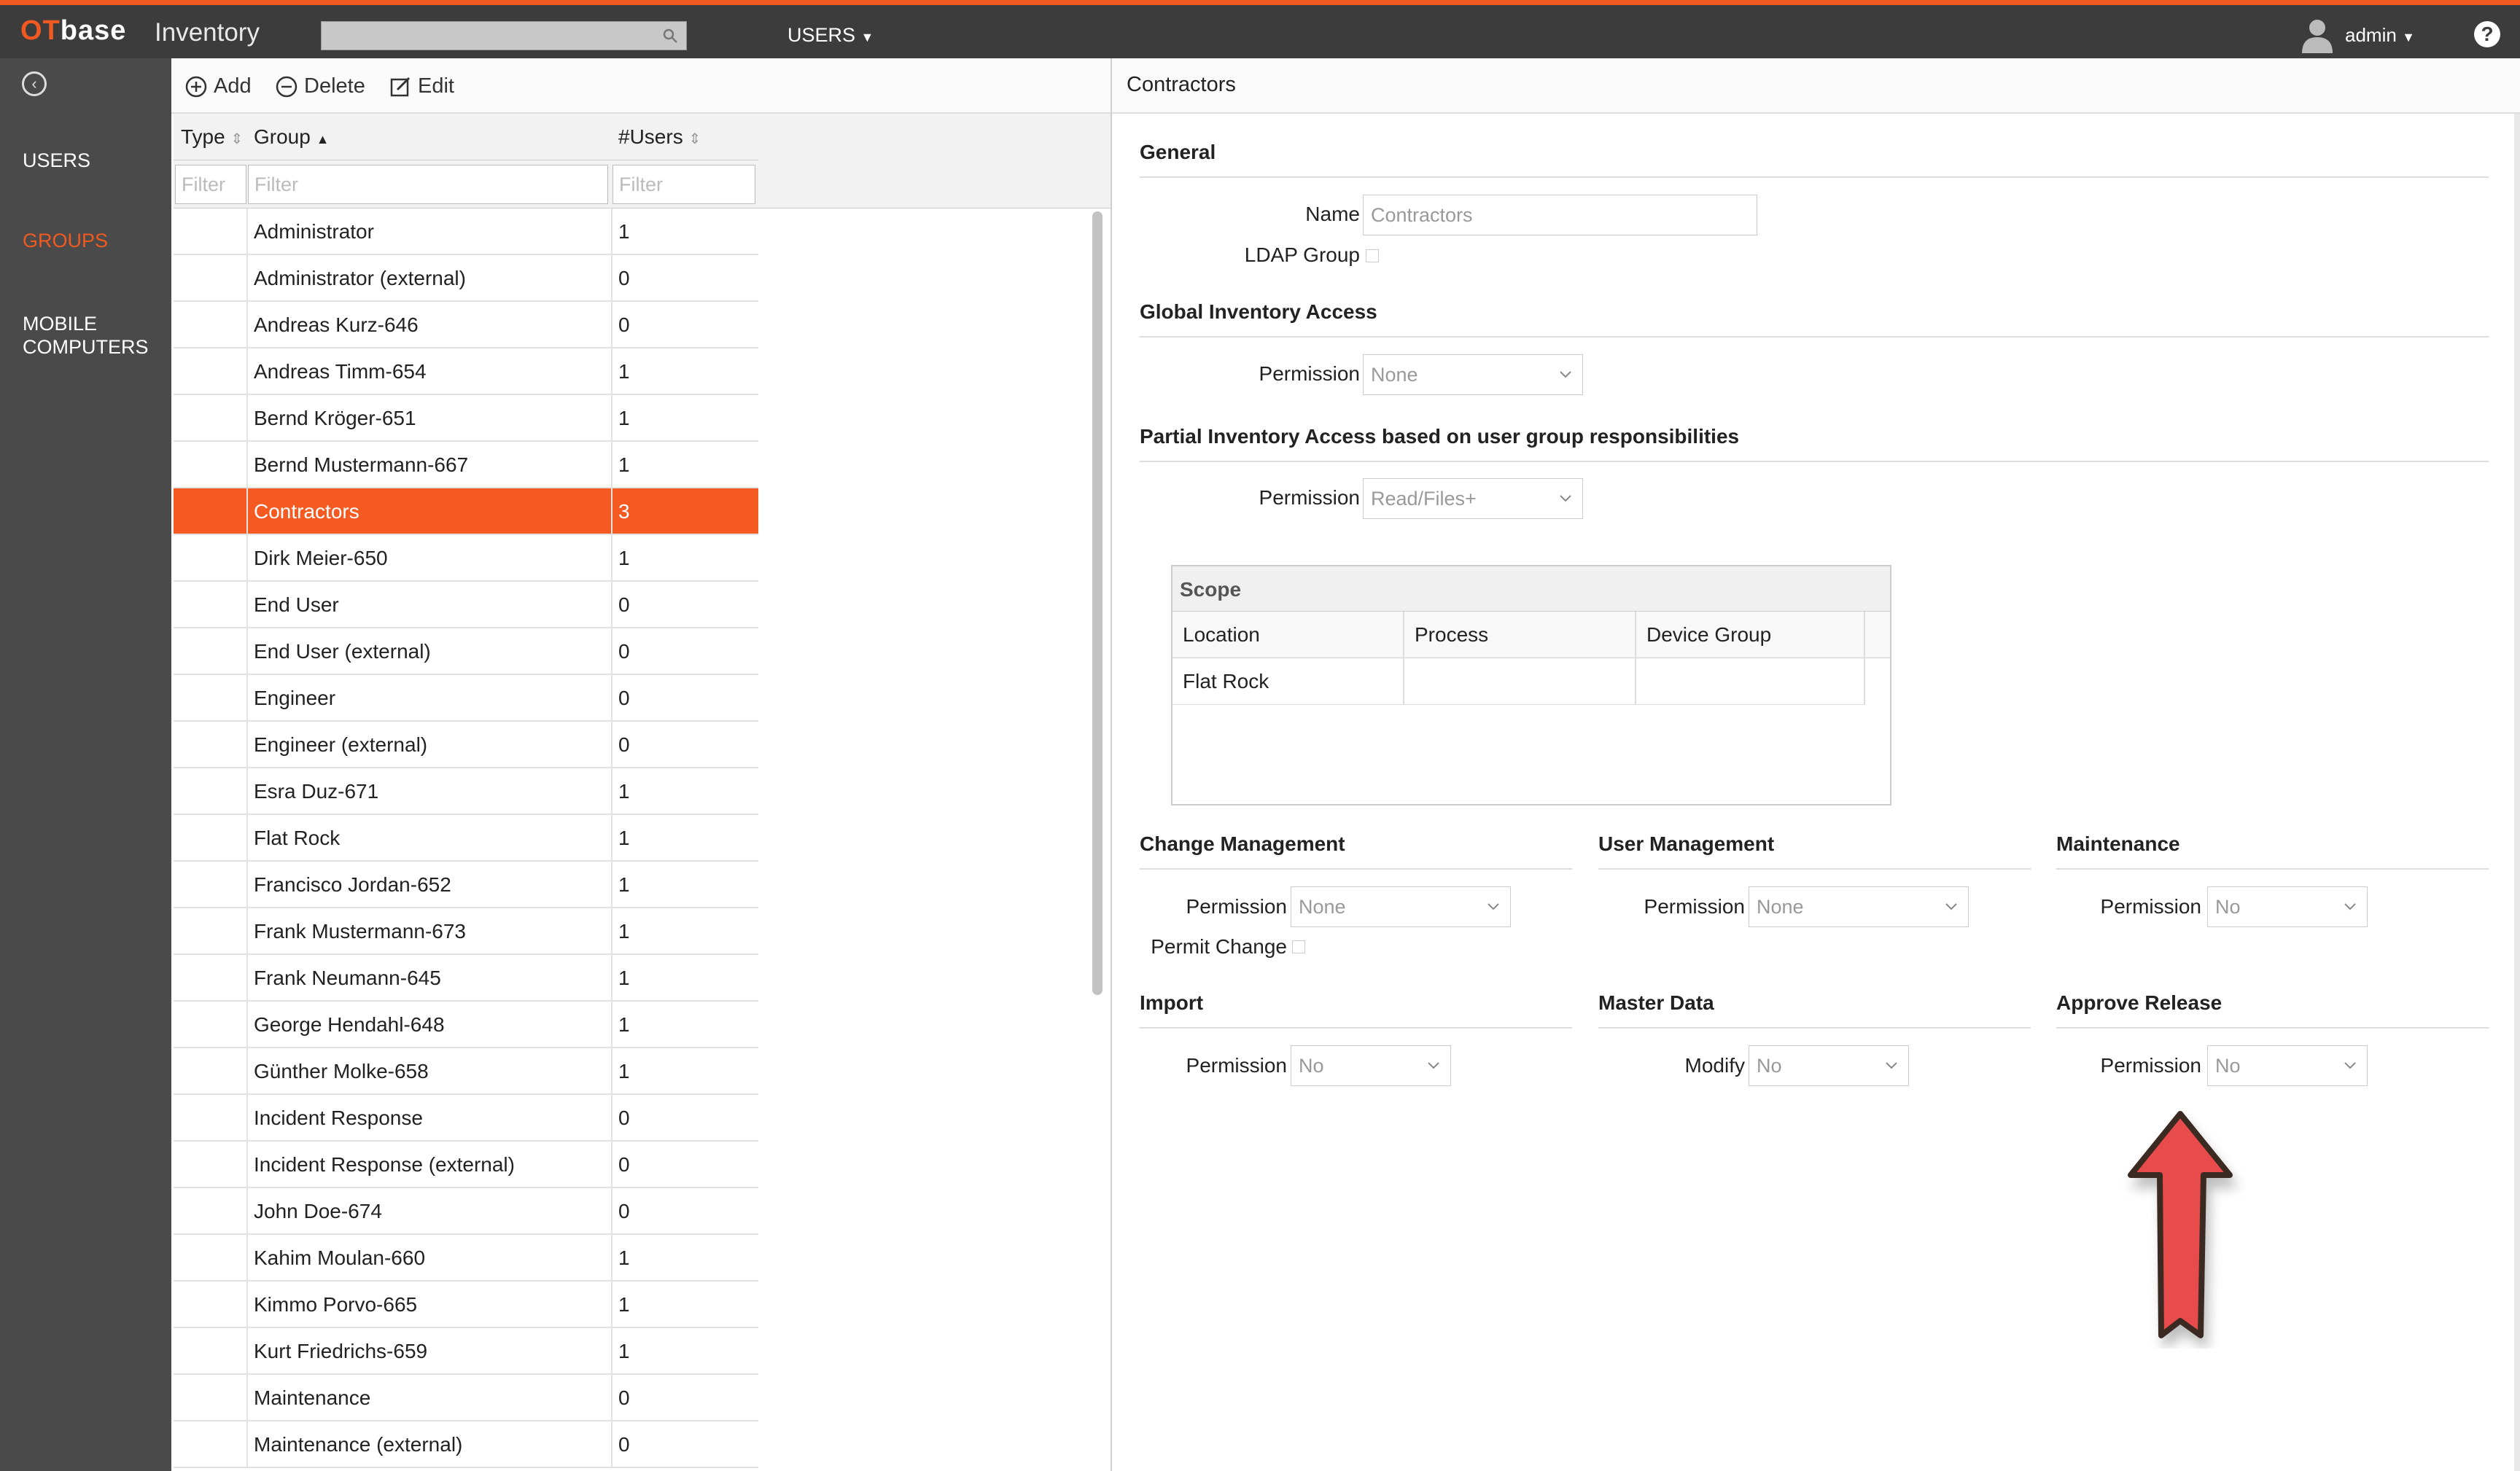  Describe the element at coordinates (466, 745) in the screenshot. I see `table-row: Engineer (external) 0` at that location.